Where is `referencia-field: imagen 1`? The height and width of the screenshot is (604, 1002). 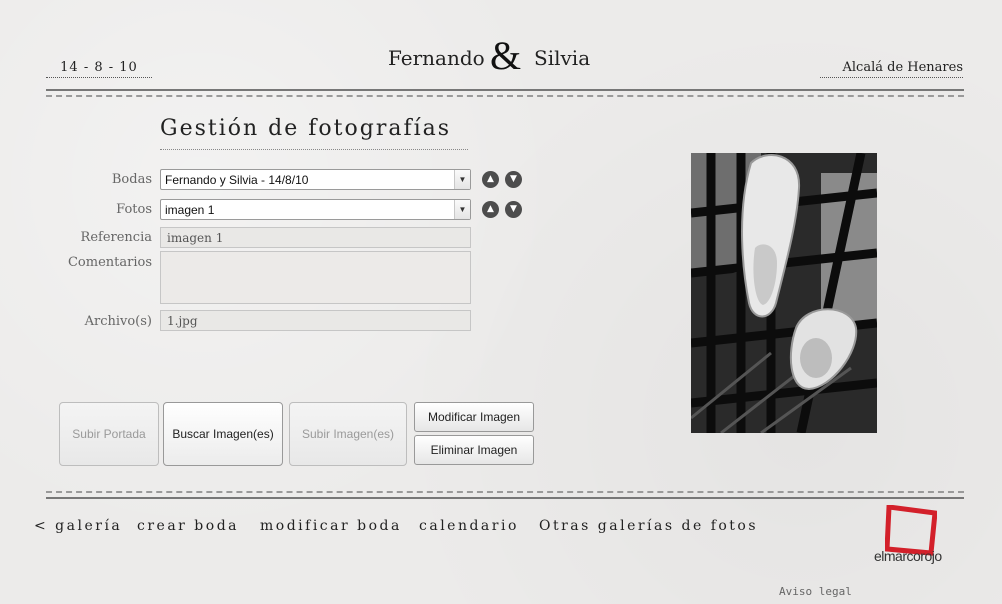 referencia-field: imagen 1 is located at coordinates (315, 237).